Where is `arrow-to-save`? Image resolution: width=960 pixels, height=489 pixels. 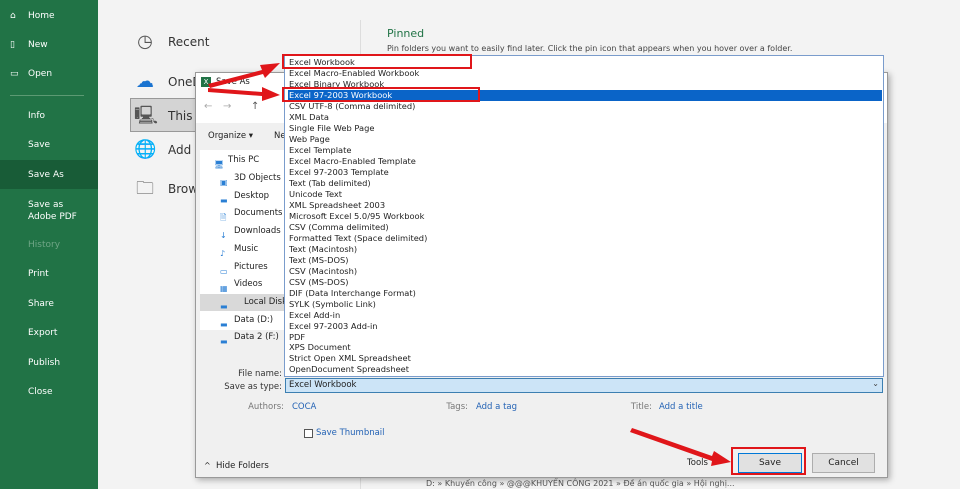
arrow-to-save is located at coordinates (680, 447).